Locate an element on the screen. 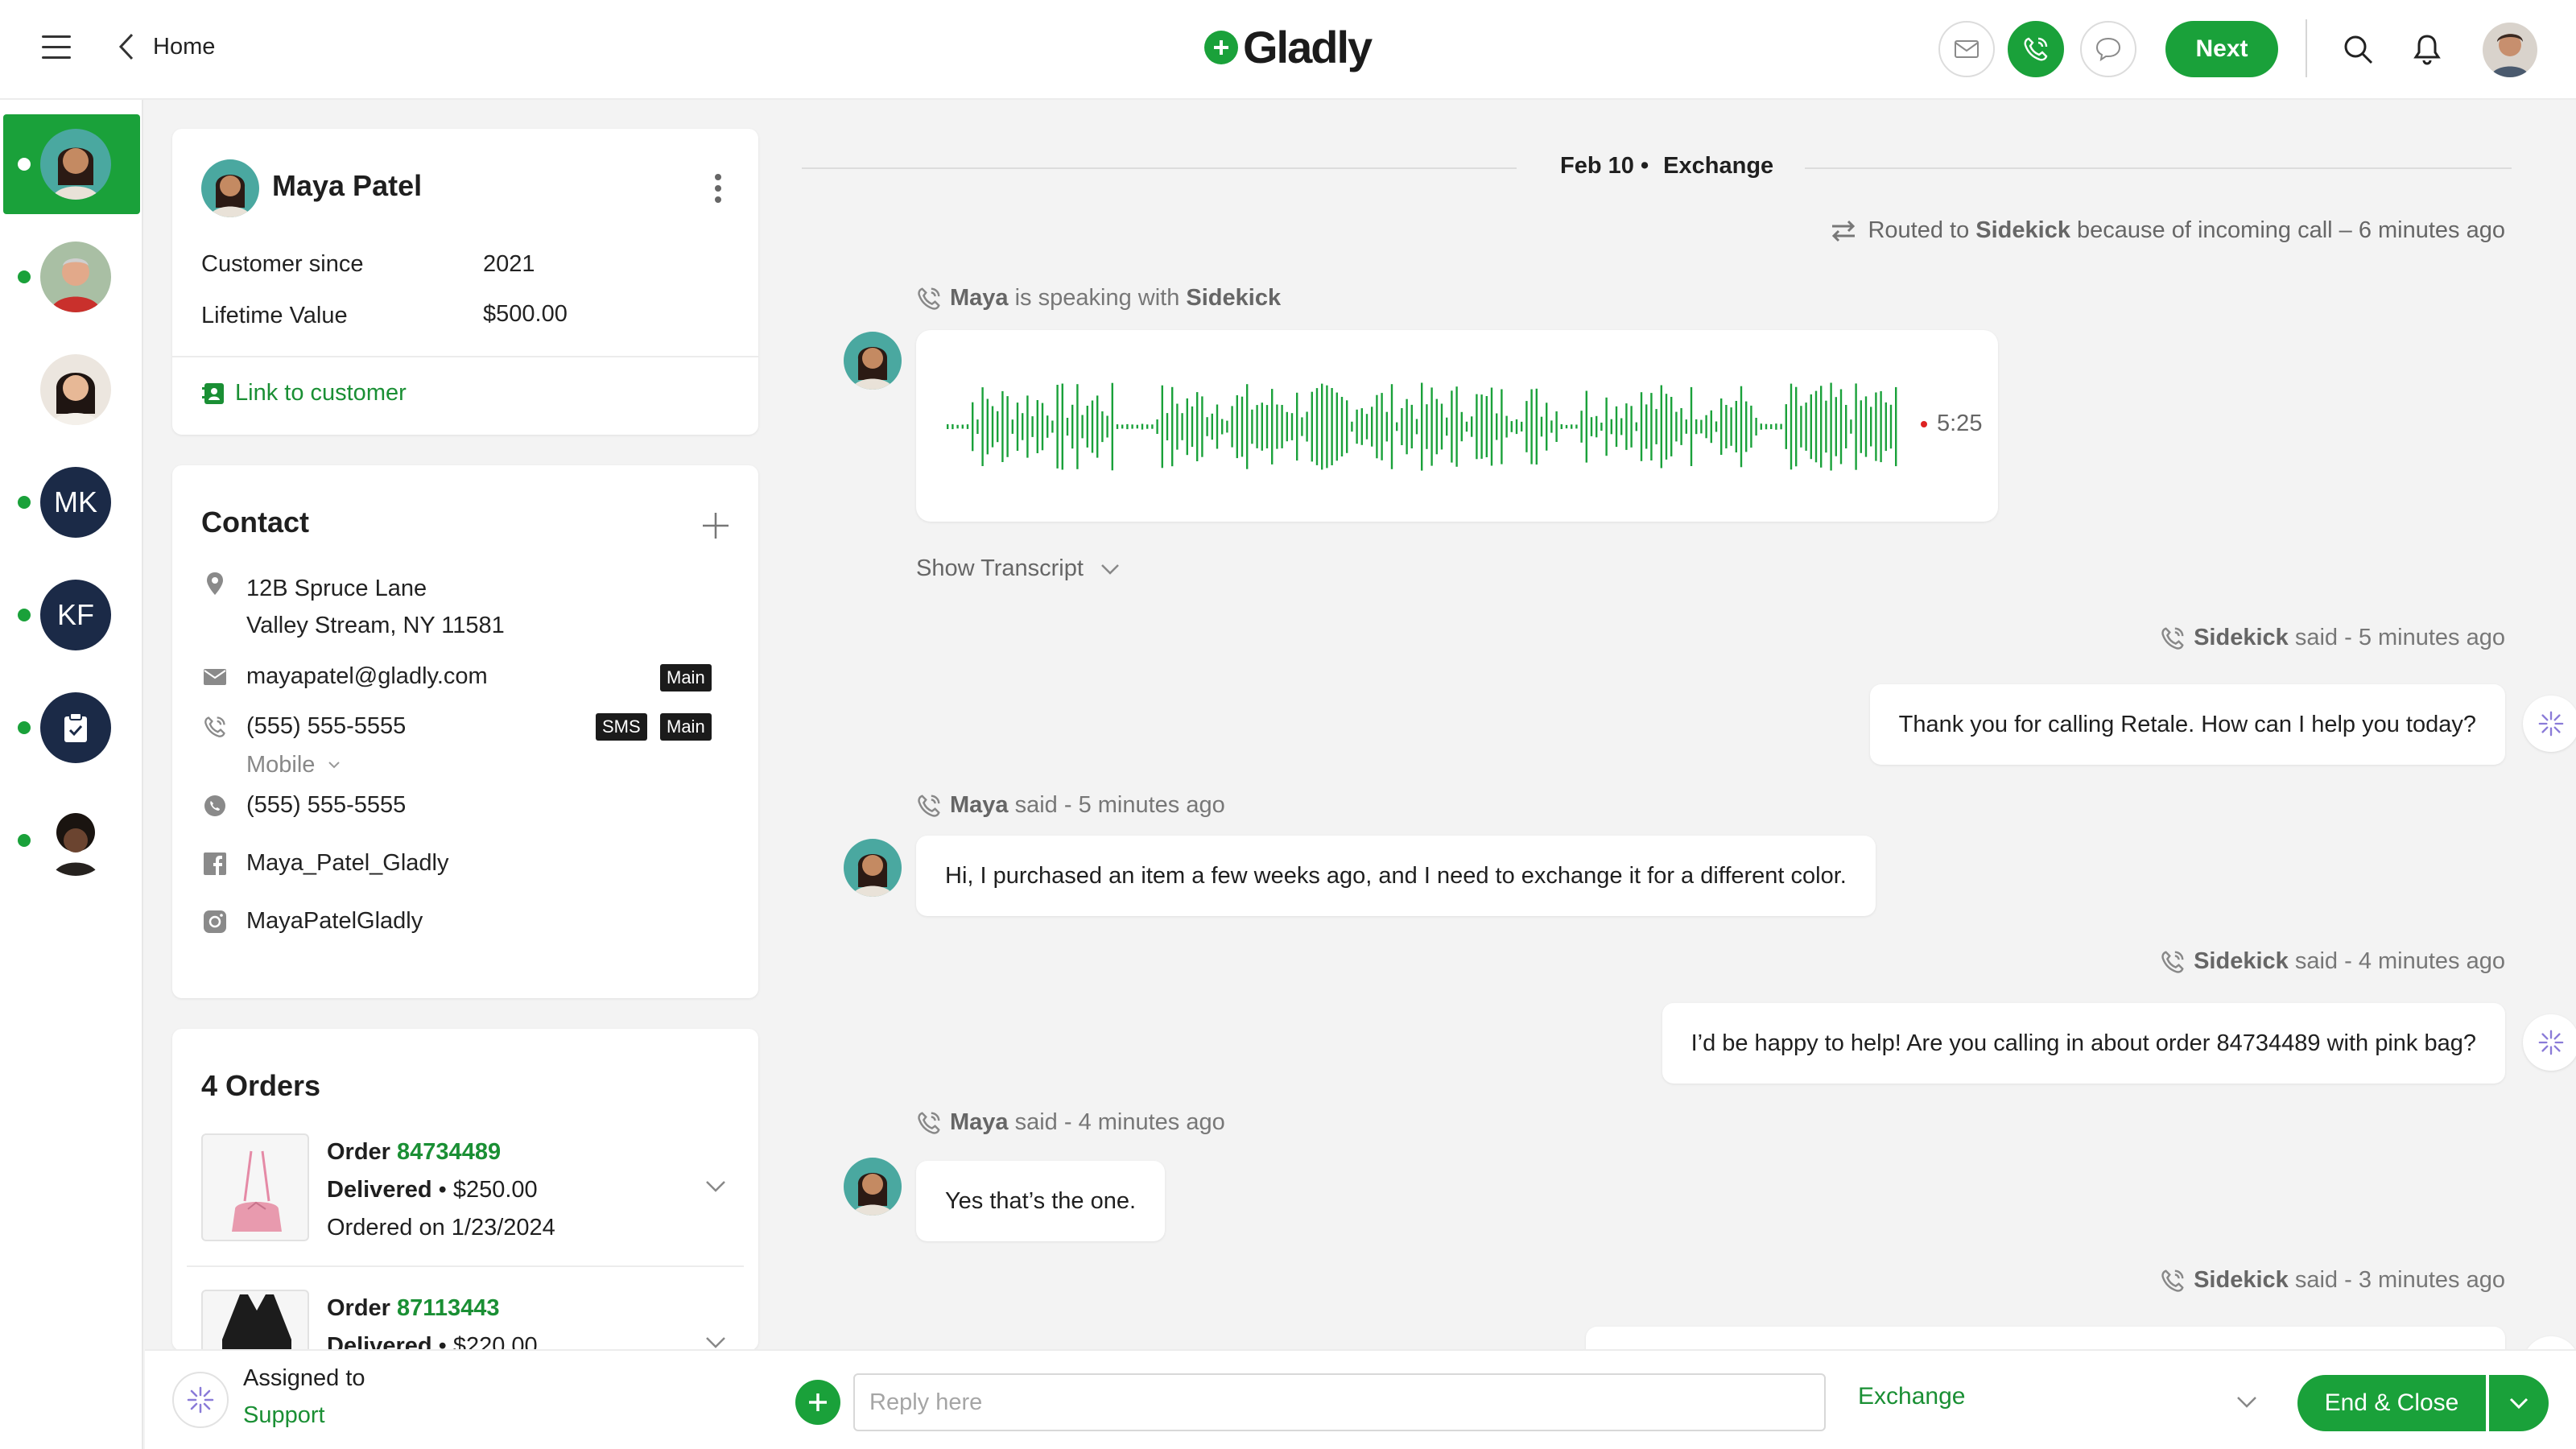  assigned-team: Support is located at coordinates (284, 1415).